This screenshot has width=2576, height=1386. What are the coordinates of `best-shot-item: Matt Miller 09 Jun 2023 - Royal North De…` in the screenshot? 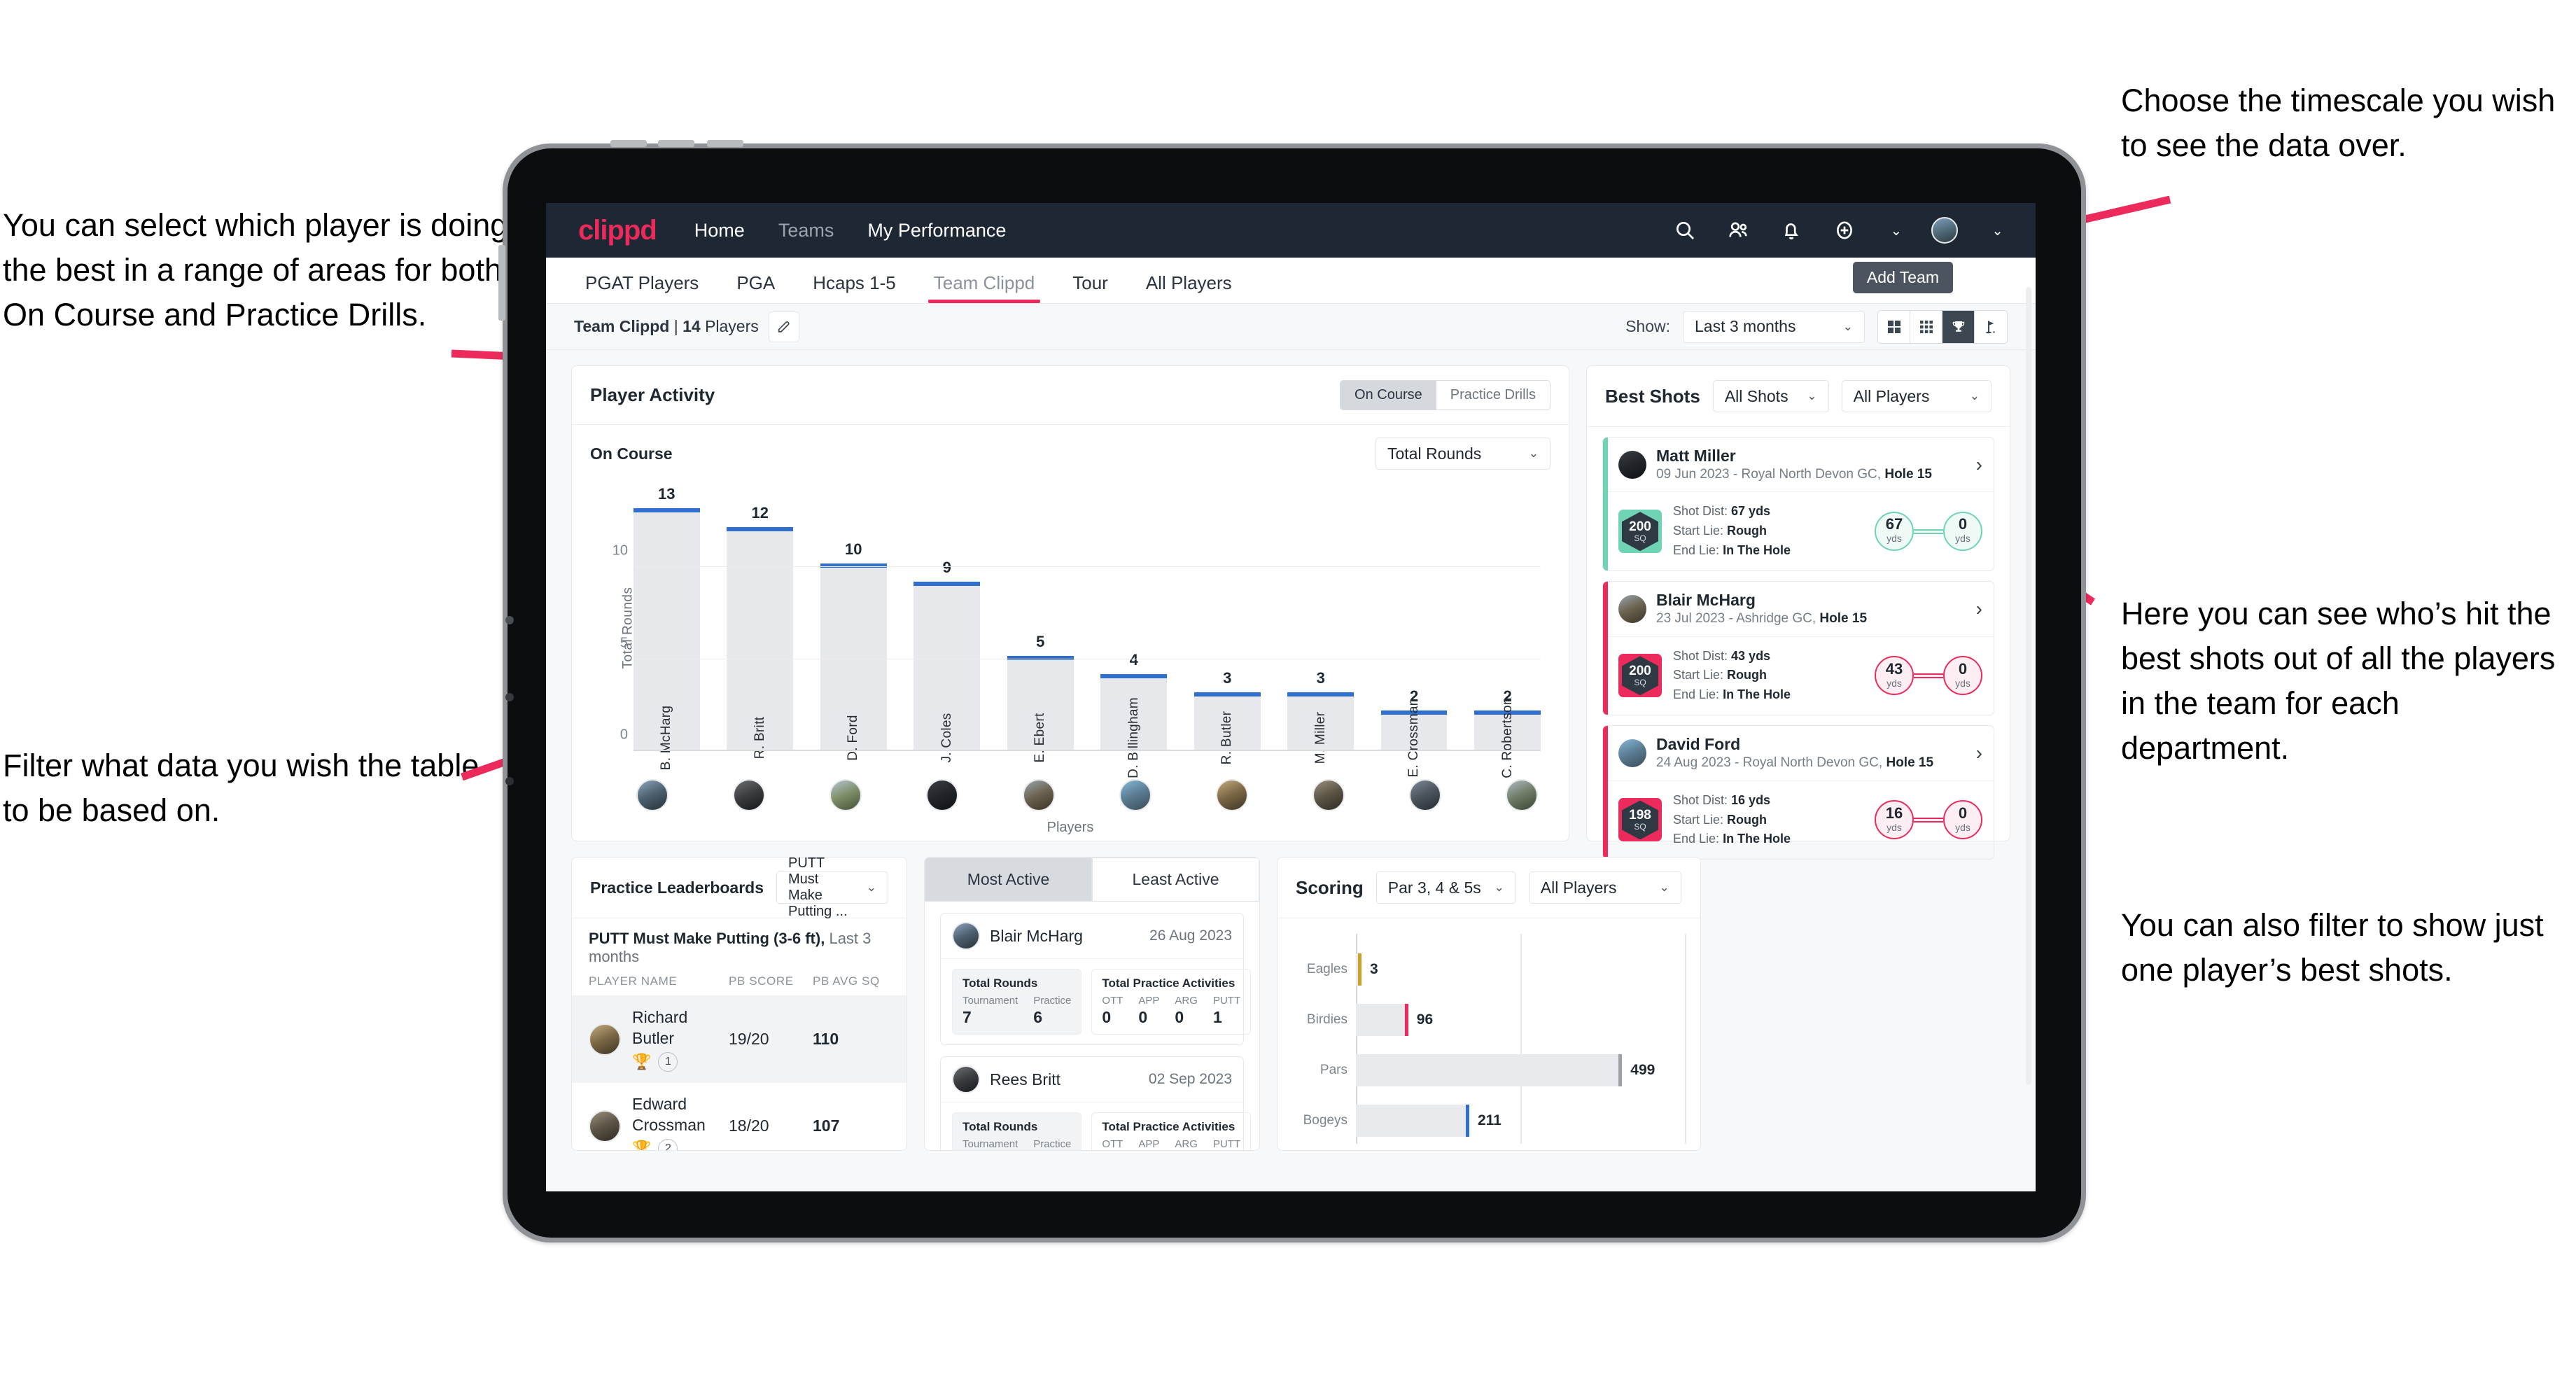 It's located at (1798, 504).